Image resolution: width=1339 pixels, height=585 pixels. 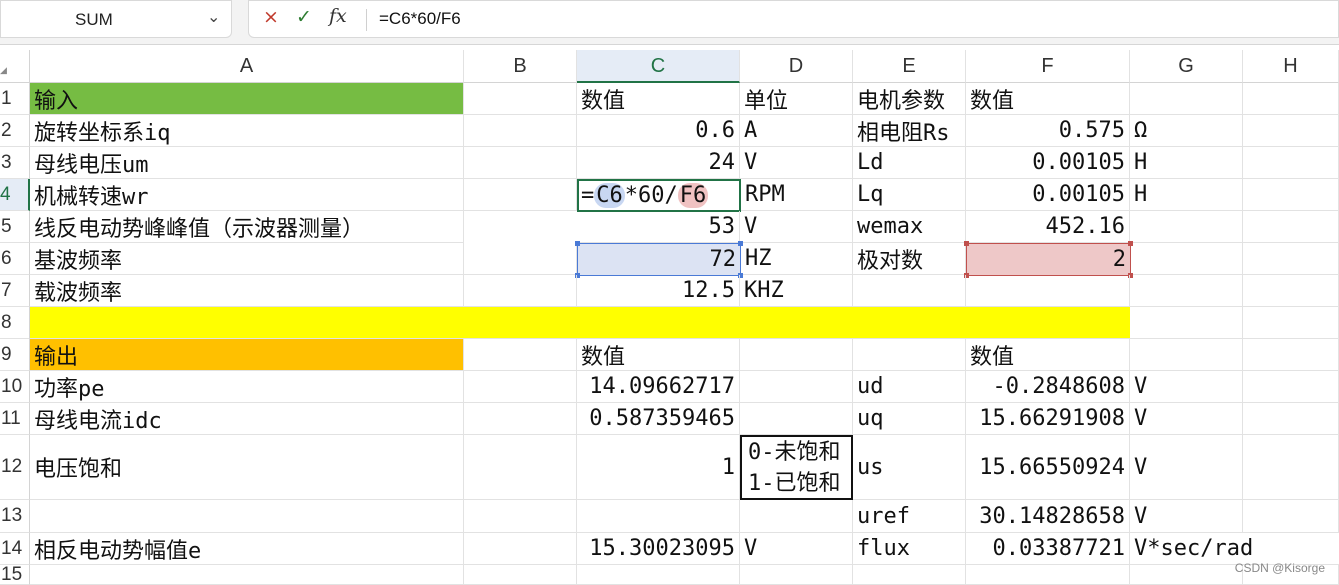 I want to click on cell-h9, so click(x=1291, y=355).